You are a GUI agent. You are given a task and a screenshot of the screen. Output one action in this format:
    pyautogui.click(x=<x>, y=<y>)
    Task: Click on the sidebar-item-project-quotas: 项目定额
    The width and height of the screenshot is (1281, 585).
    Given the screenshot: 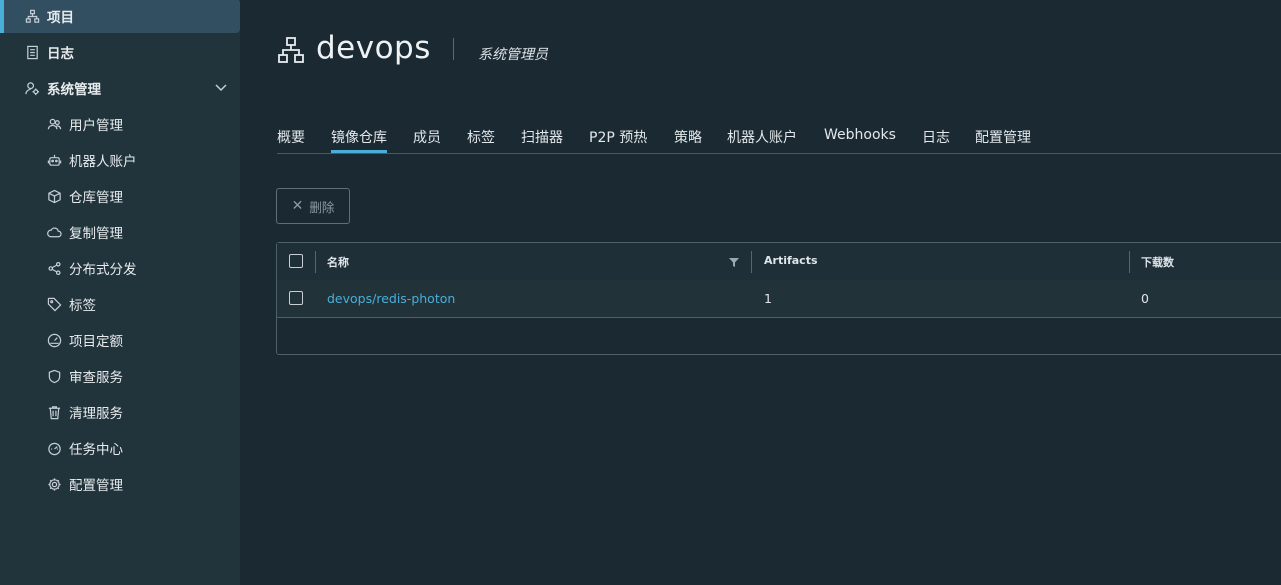 What is the action you would take?
    pyautogui.click(x=120, y=340)
    